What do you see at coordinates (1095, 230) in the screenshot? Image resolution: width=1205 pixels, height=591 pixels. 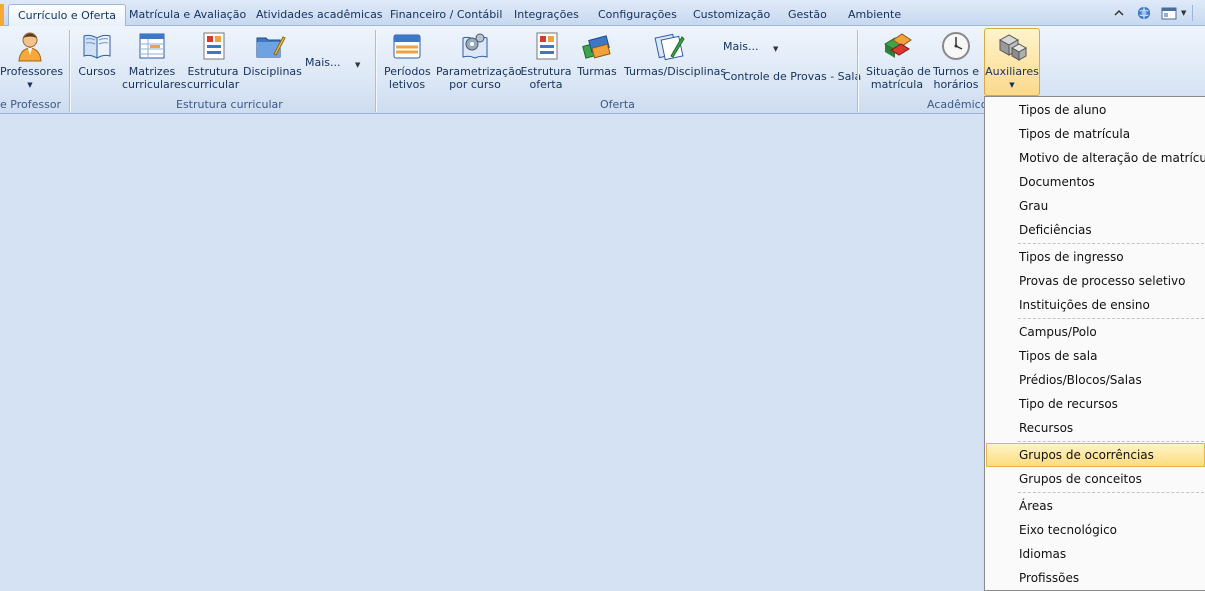 I see `menu-item-deficiencias: Deficiências` at bounding box center [1095, 230].